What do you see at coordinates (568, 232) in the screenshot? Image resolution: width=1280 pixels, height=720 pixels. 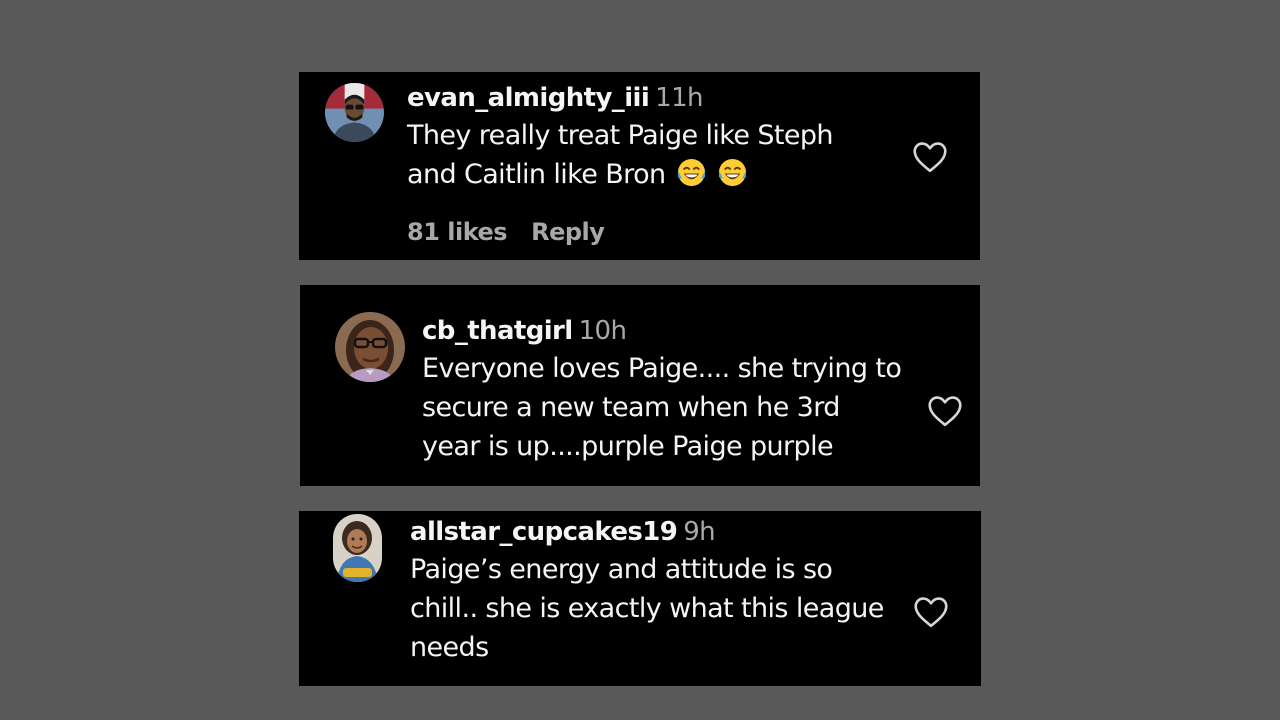 I see `reply-button: Reply` at bounding box center [568, 232].